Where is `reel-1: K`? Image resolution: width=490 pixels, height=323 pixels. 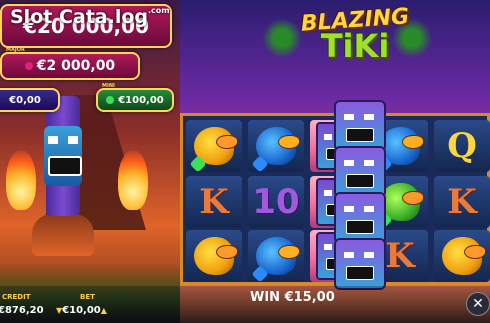 reel-1: K is located at coordinates (214, 199).